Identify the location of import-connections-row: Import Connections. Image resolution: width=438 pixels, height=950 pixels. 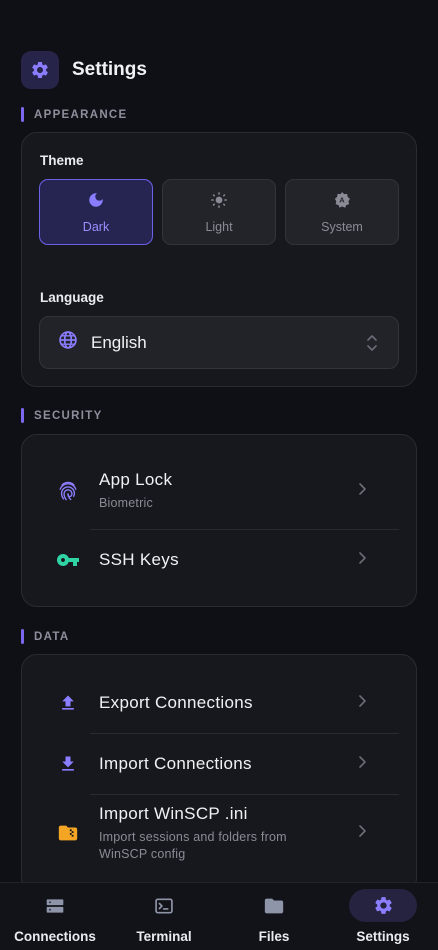
(219, 764).